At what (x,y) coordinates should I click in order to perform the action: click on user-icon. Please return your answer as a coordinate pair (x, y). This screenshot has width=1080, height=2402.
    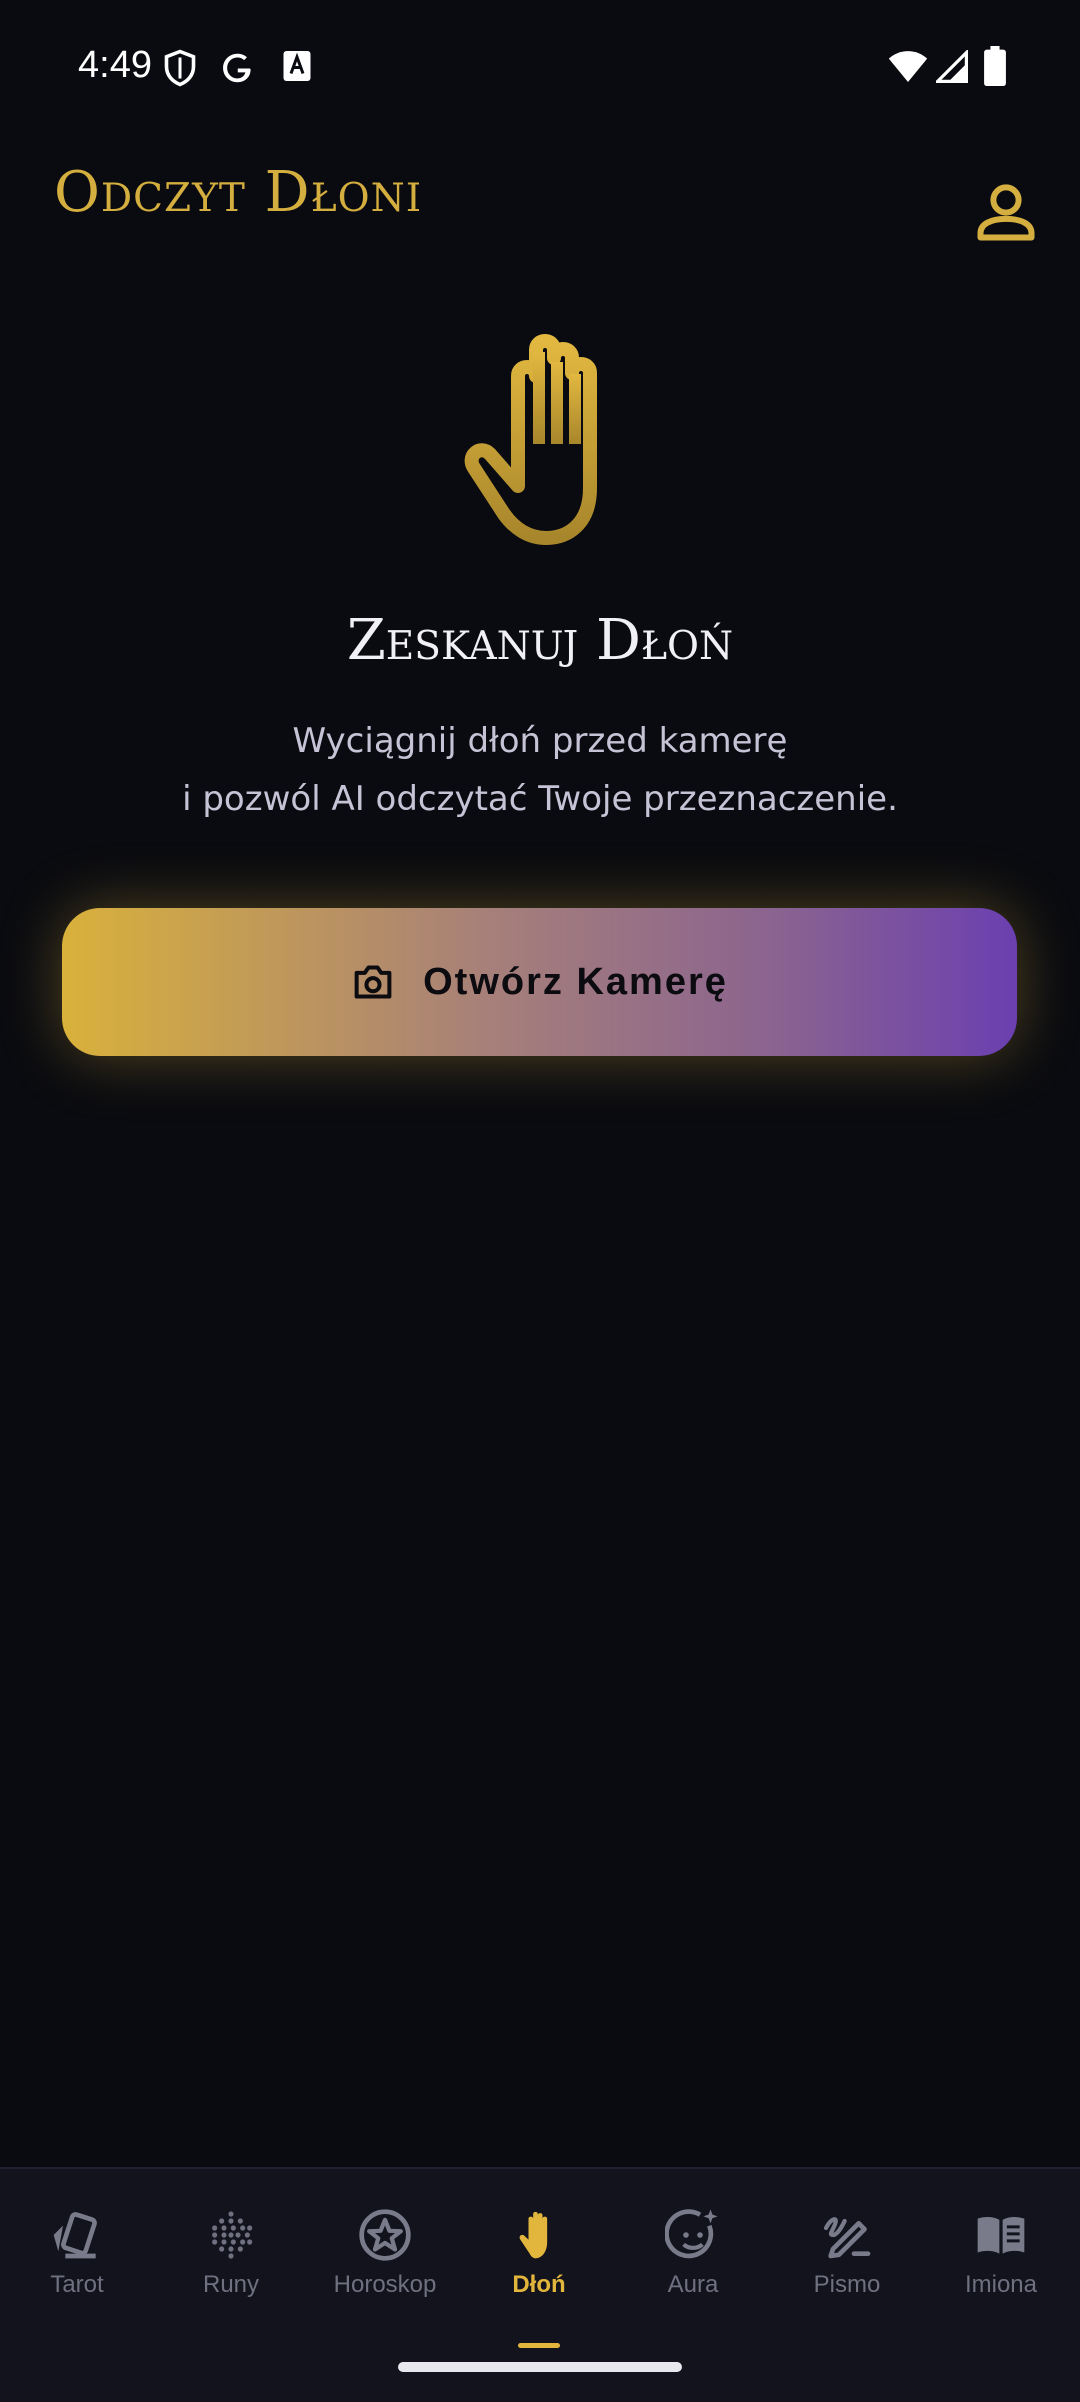
    Looking at the image, I should click on (1006, 212).